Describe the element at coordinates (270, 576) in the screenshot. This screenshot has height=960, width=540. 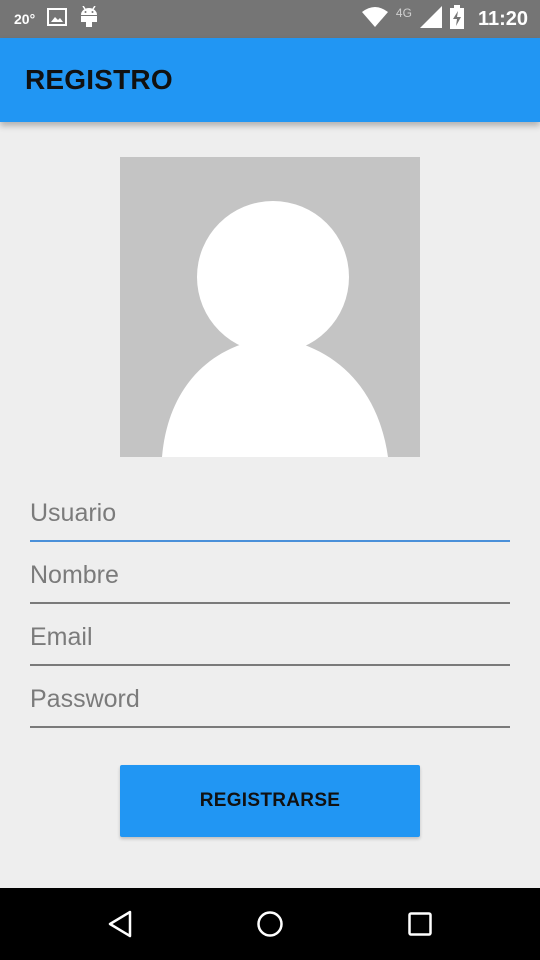
I see `nombre-field` at that location.